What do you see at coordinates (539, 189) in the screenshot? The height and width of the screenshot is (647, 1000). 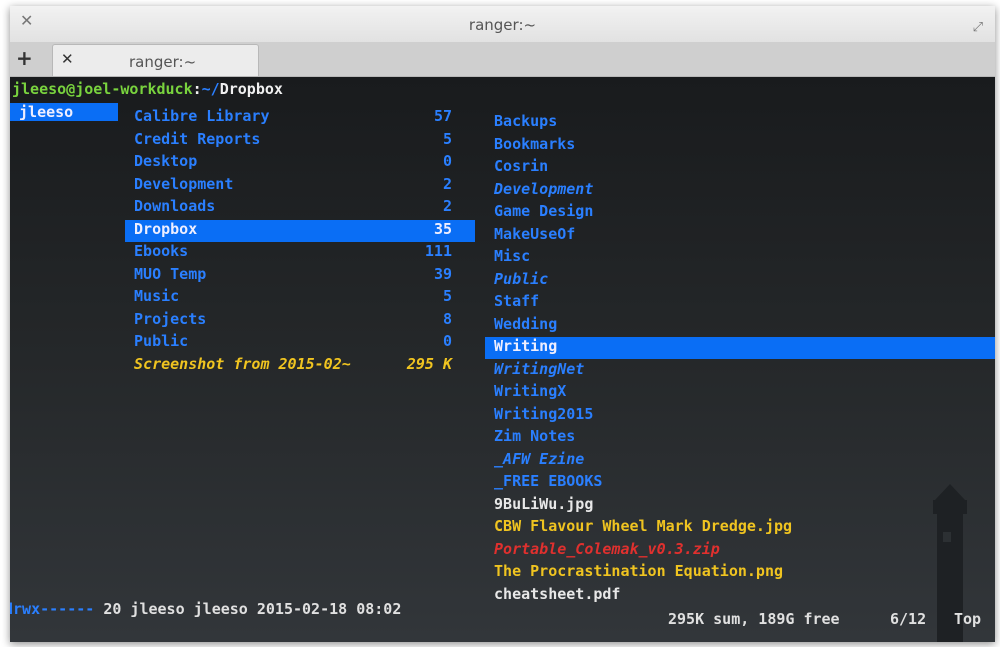 I see `preview-item: Development` at bounding box center [539, 189].